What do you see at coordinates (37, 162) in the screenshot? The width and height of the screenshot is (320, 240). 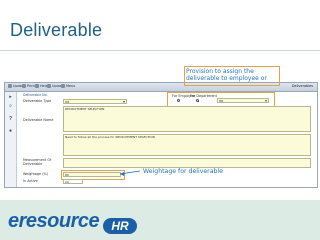 I see `measurement-label: Measurement Of Deliverable` at bounding box center [37, 162].